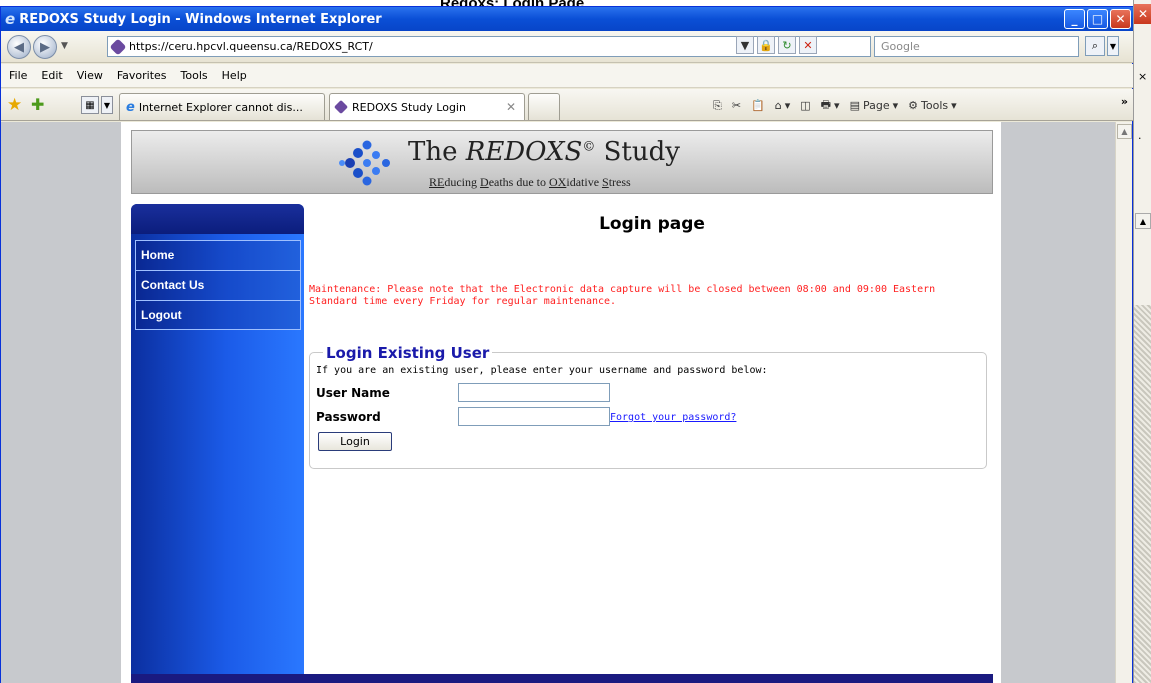  Describe the element at coordinates (409, 107) in the screenshot. I see `tab-label: REDOXS Study Login` at that location.